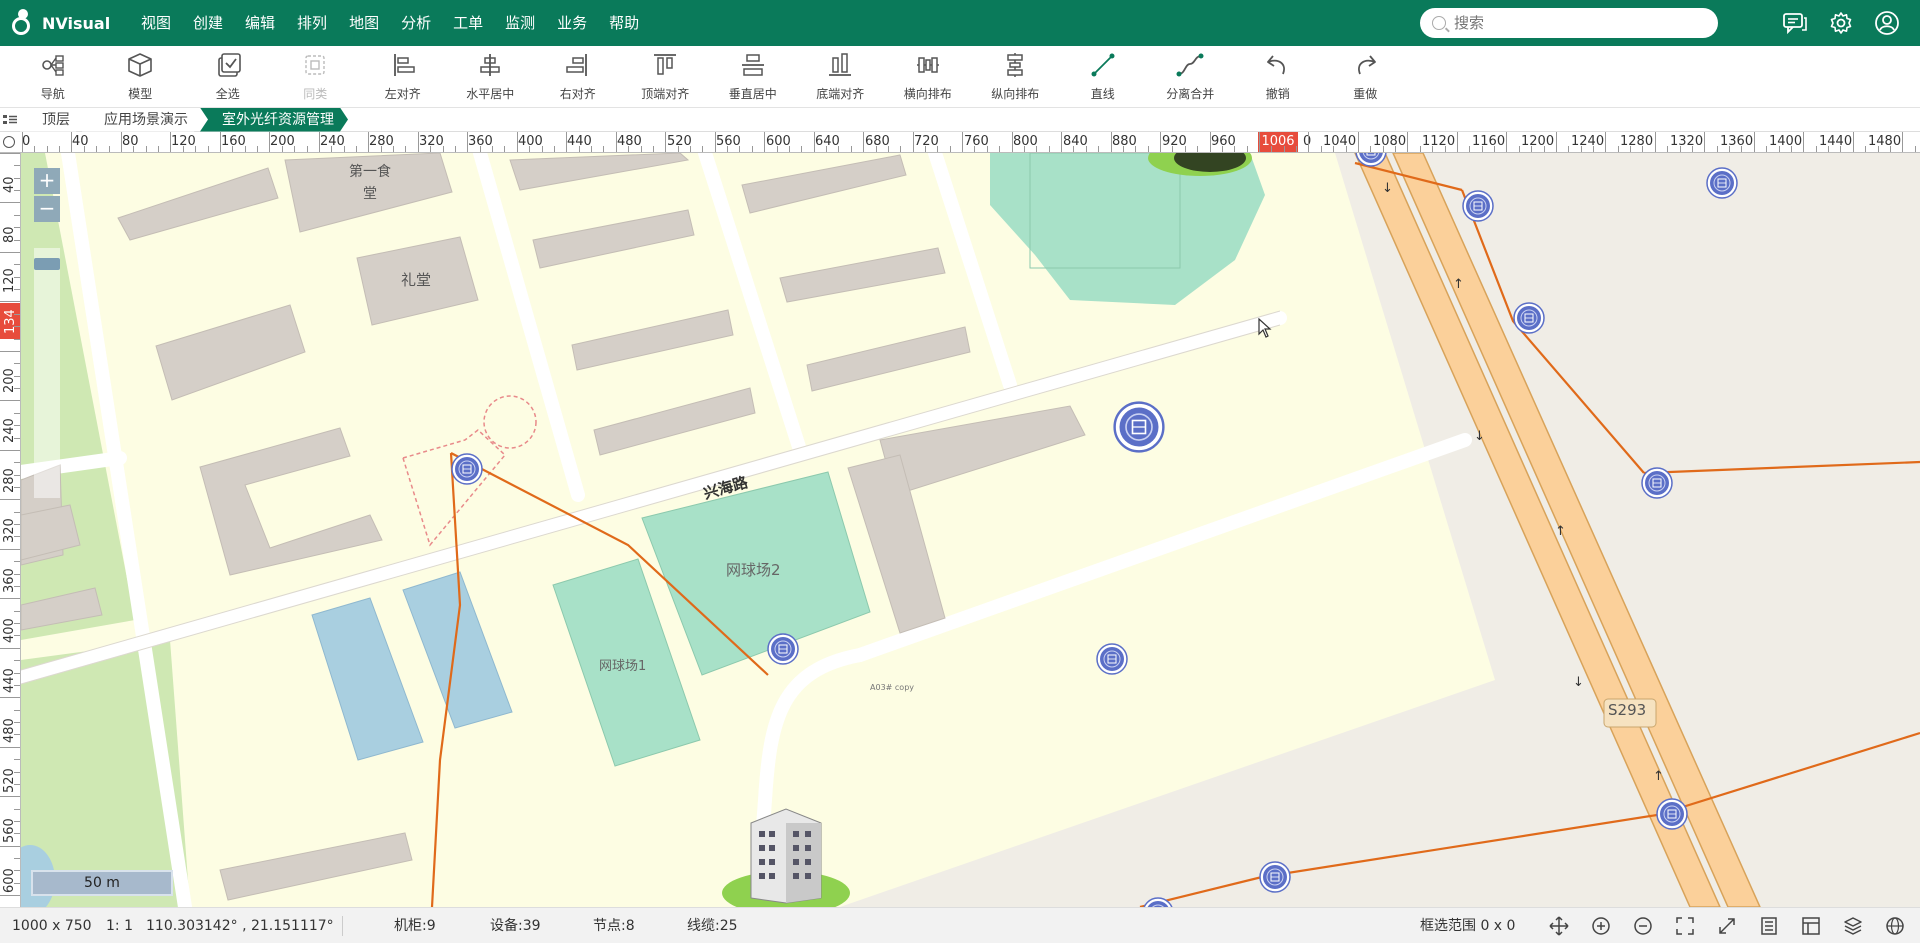 This screenshot has width=1920, height=944. Describe the element at coordinates (1366, 77) in the screenshot. I see `redo-button: 重做` at that location.